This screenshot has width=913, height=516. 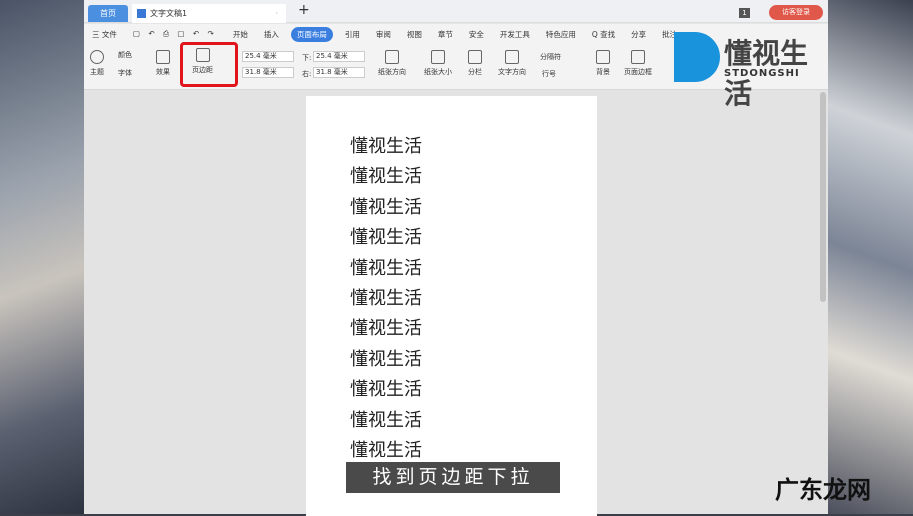 I want to click on top-margin-input: 25.4 毫米, so click(x=268, y=56).